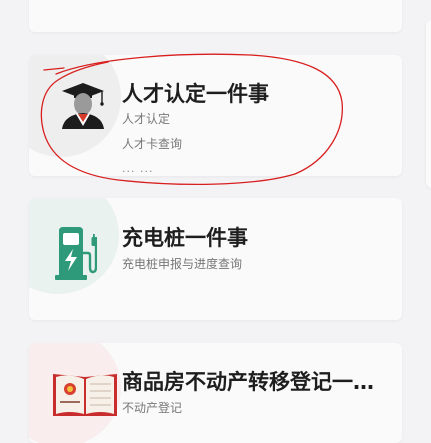  What do you see at coordinates (195, 94) in the screenshot?
I see `card-title: 人才认定一件事` at bounding box center [195, 94].